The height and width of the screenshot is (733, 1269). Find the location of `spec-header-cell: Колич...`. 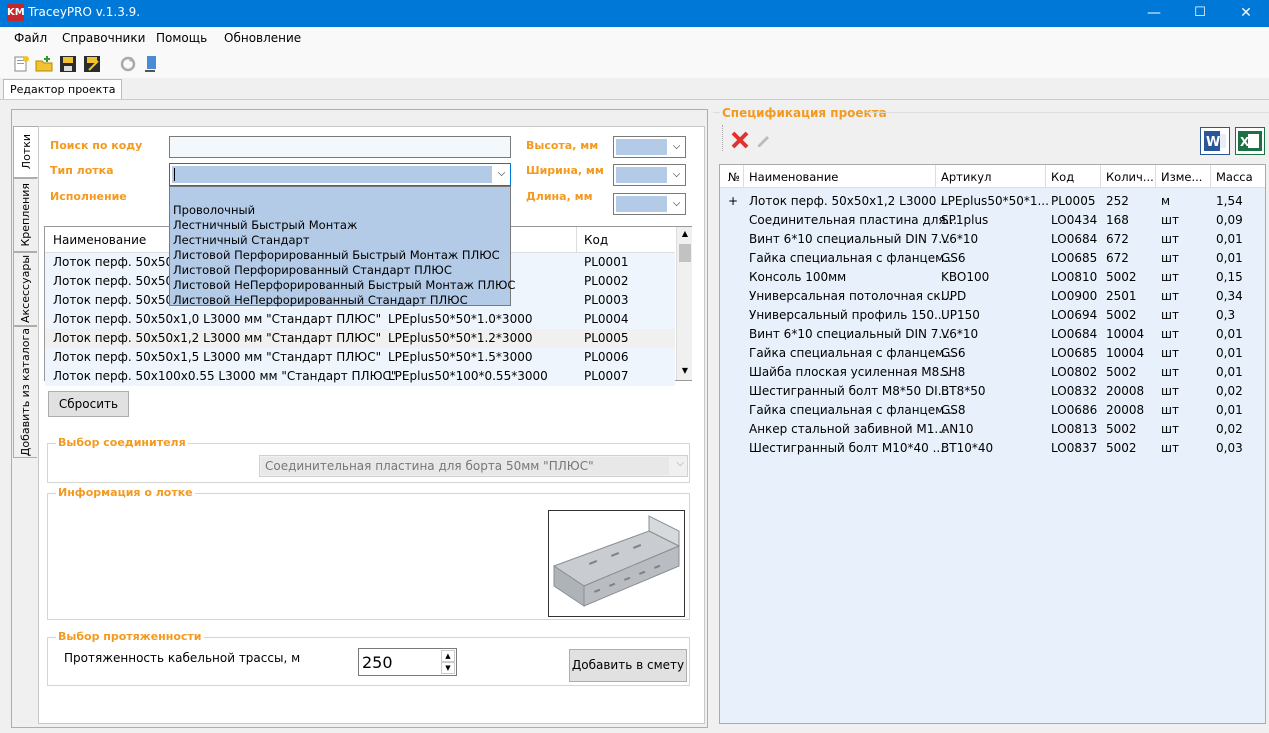

spec-header-cell: Колич... is located at coordinates (1130, 177).